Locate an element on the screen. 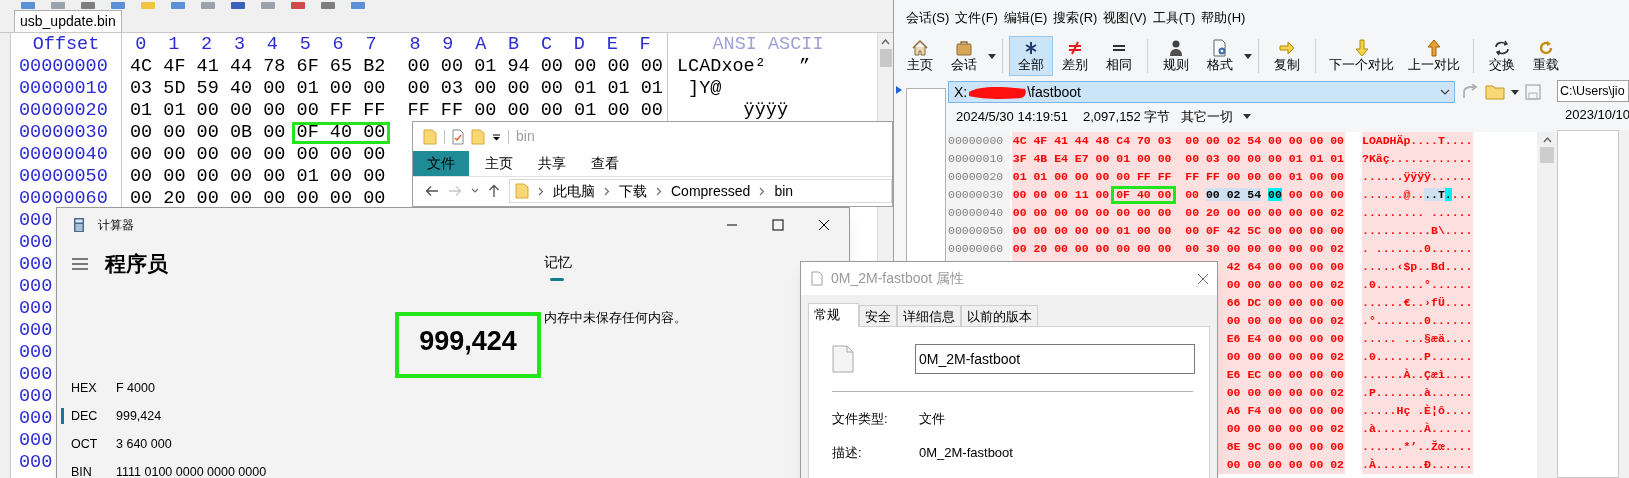 This screenshot has width=1629, height=478. maximize-icon is located at coordinates (778, 225).